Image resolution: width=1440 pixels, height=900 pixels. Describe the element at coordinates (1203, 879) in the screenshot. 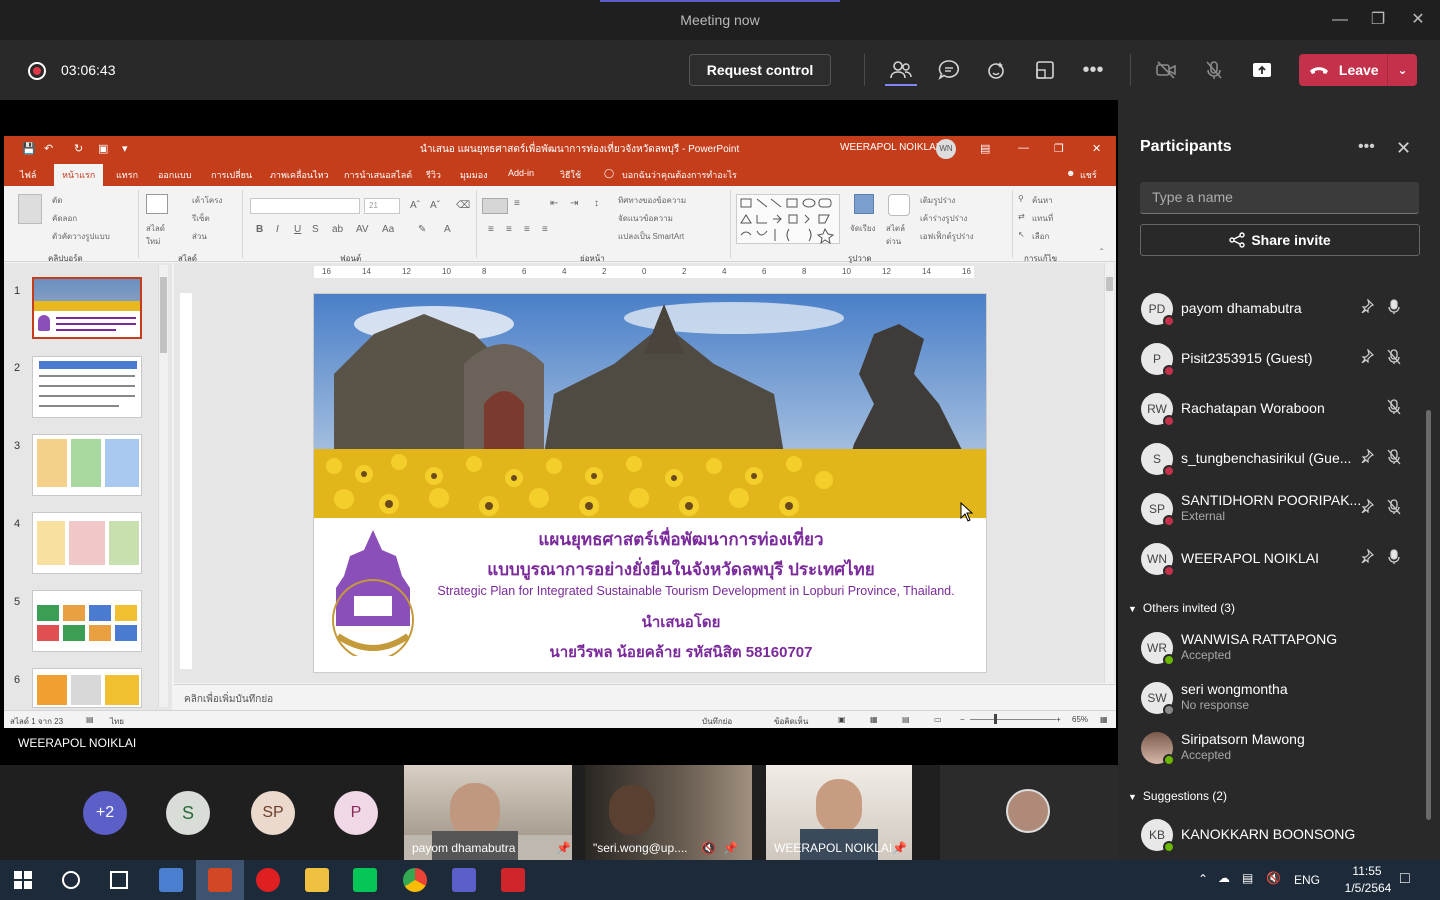

I see `show-hidden-icons-icon: ⌃` at that location.